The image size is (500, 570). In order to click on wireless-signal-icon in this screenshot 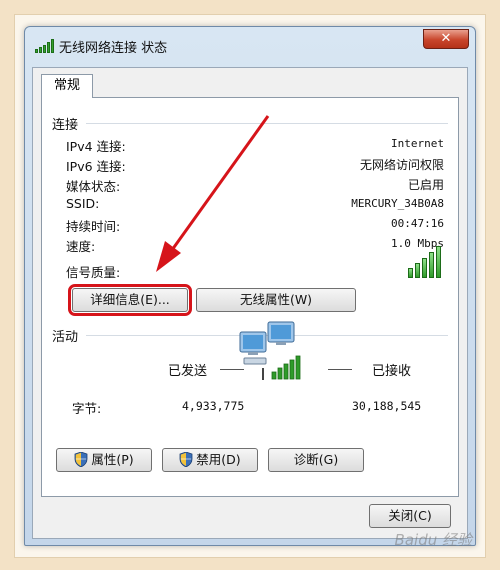, I will do `click(44, 46)`.